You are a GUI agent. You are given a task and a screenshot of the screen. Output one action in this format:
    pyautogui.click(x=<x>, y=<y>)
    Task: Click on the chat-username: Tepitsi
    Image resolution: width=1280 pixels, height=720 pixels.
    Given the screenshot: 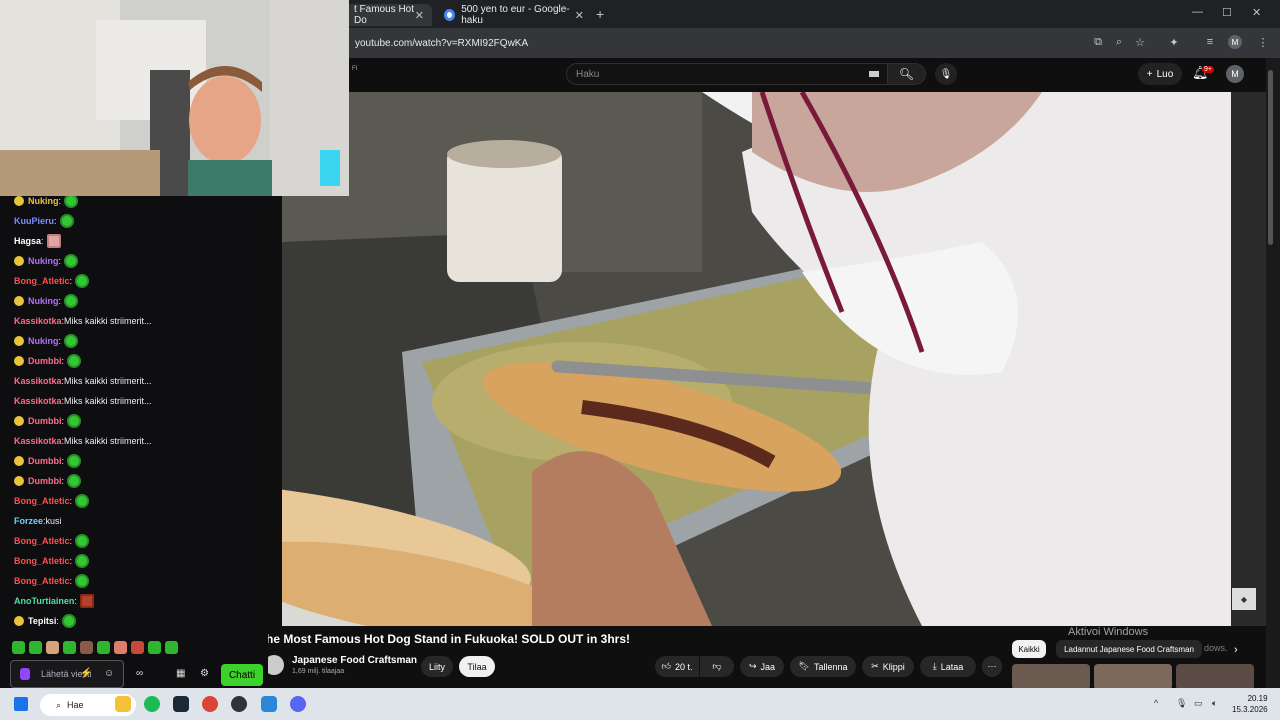 What is the action you would take?
    pyautogui.click(x=42, y=621)
    